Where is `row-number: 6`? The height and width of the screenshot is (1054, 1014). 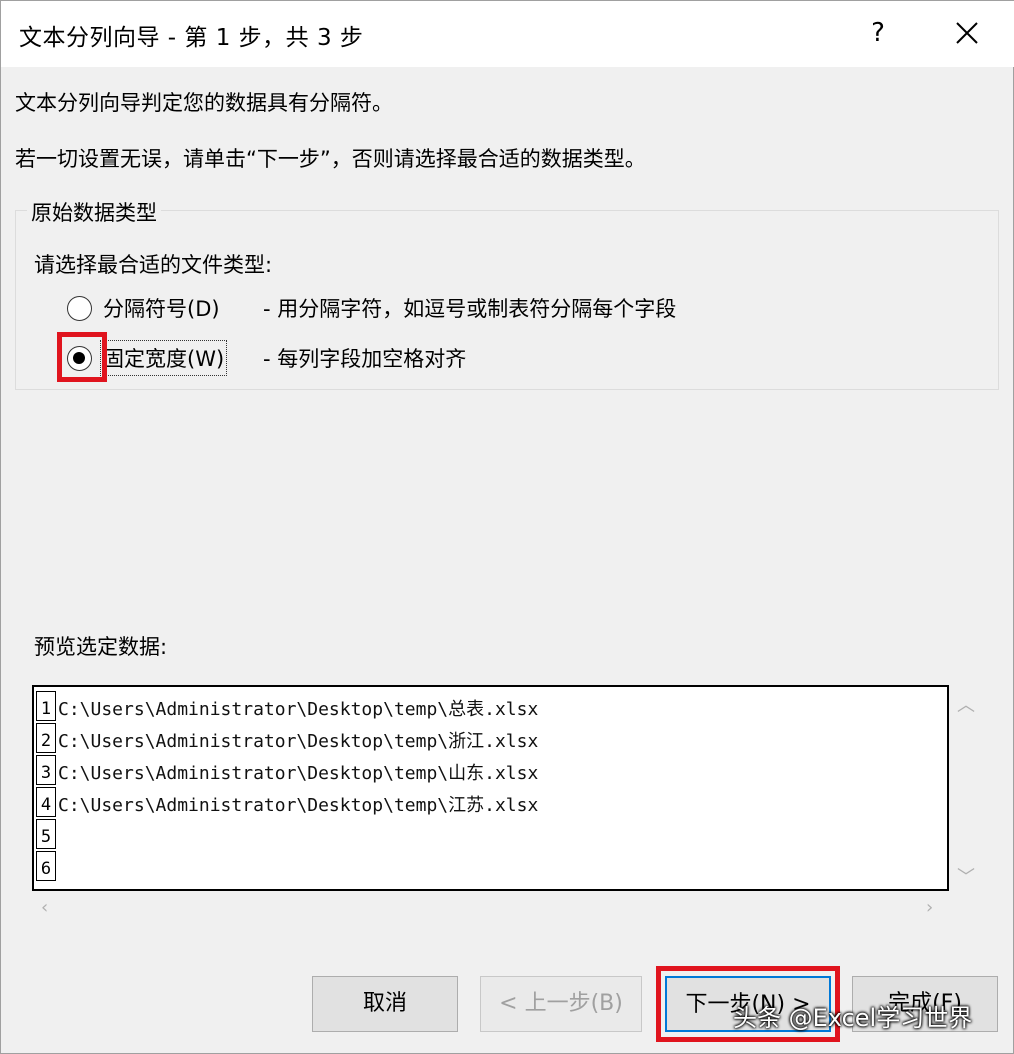
row-number: 6 is located at coordinates (46, 866).